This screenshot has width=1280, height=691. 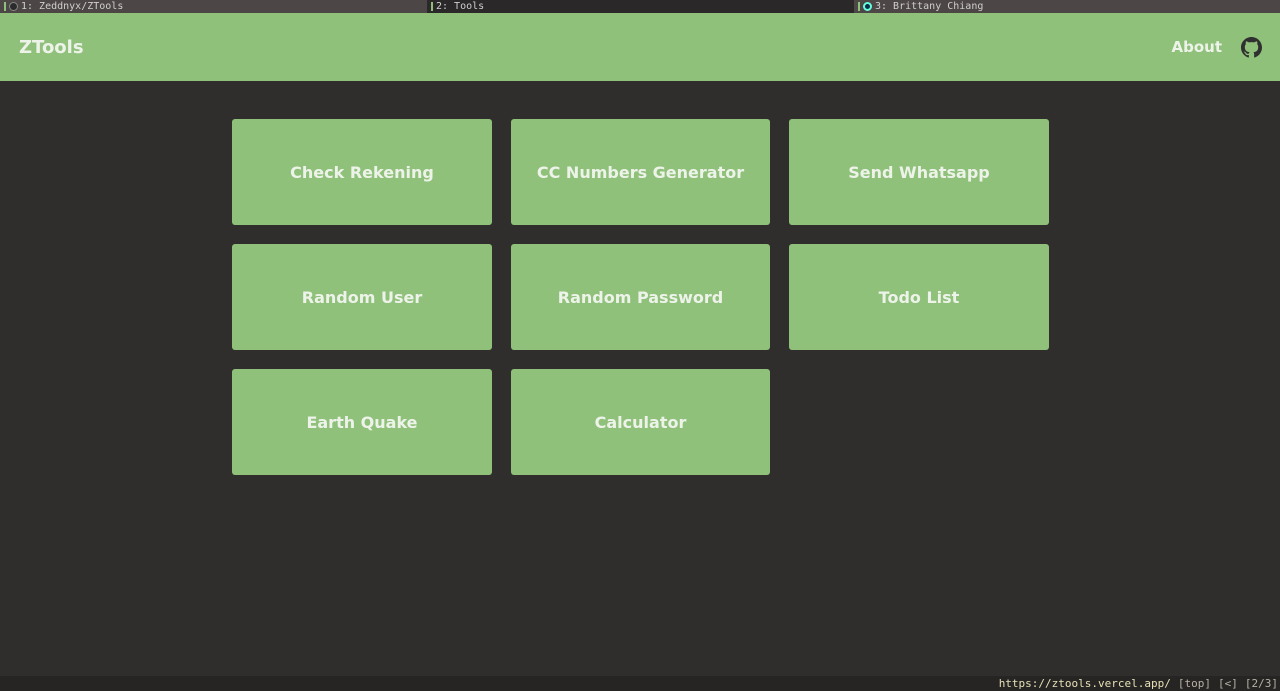 What do you see at coordinates (362, 297) in the screenshot?
I see `tool-card-random-user: Random User` at bounding box center [362, 297].